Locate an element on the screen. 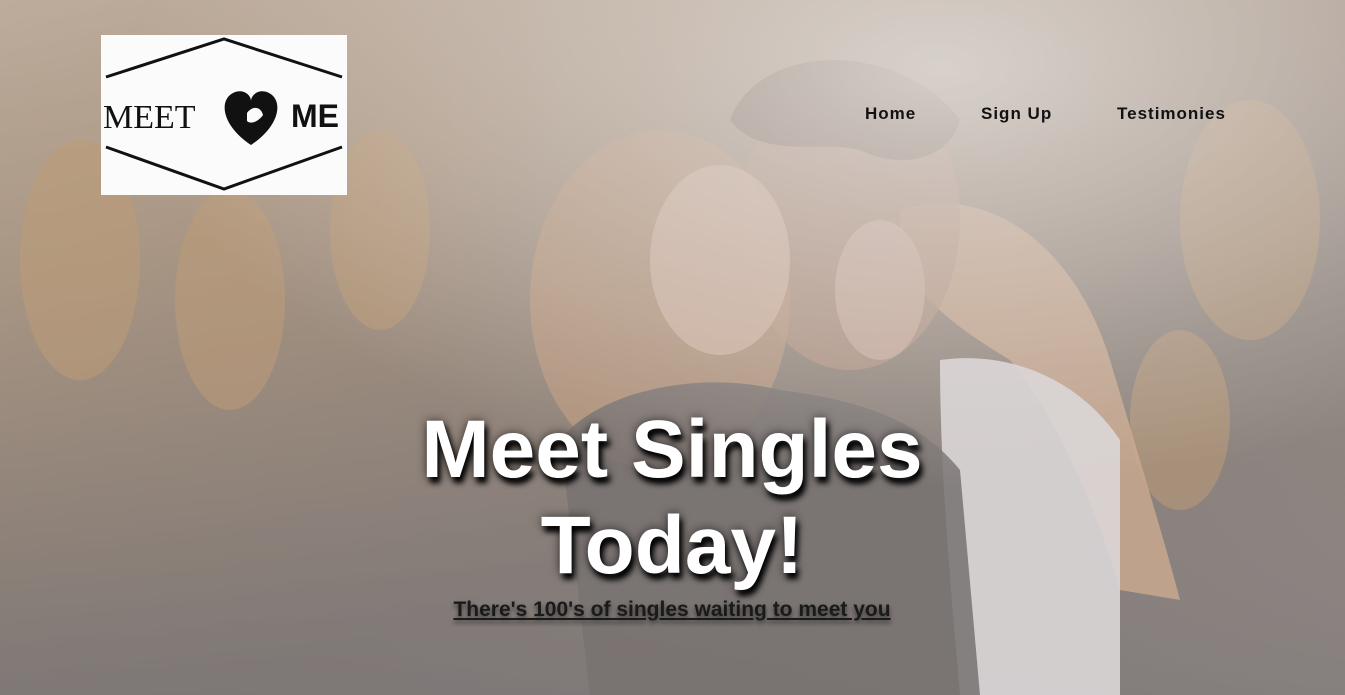  nav-sign-up: Sign Up is located at coordinates (1016, 114).